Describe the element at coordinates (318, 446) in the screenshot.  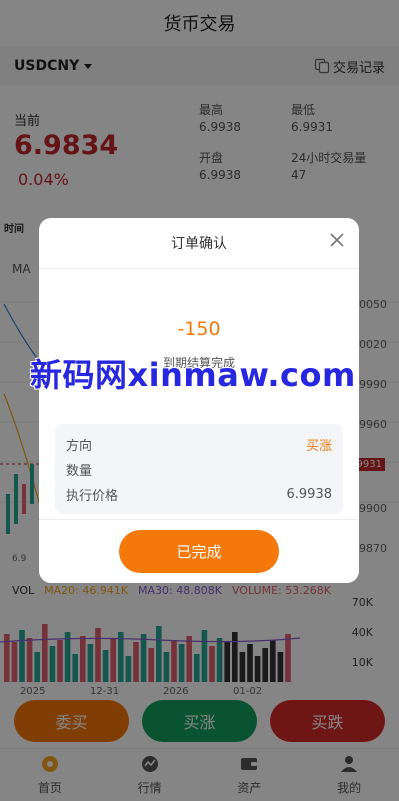
I see `direction-value: 买涨` at that location.